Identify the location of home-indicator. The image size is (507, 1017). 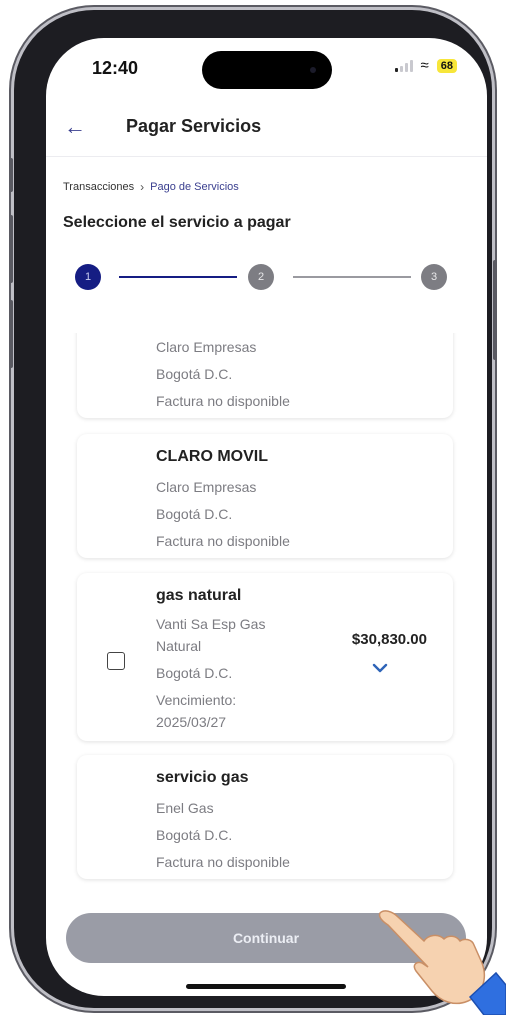
(266, 986).